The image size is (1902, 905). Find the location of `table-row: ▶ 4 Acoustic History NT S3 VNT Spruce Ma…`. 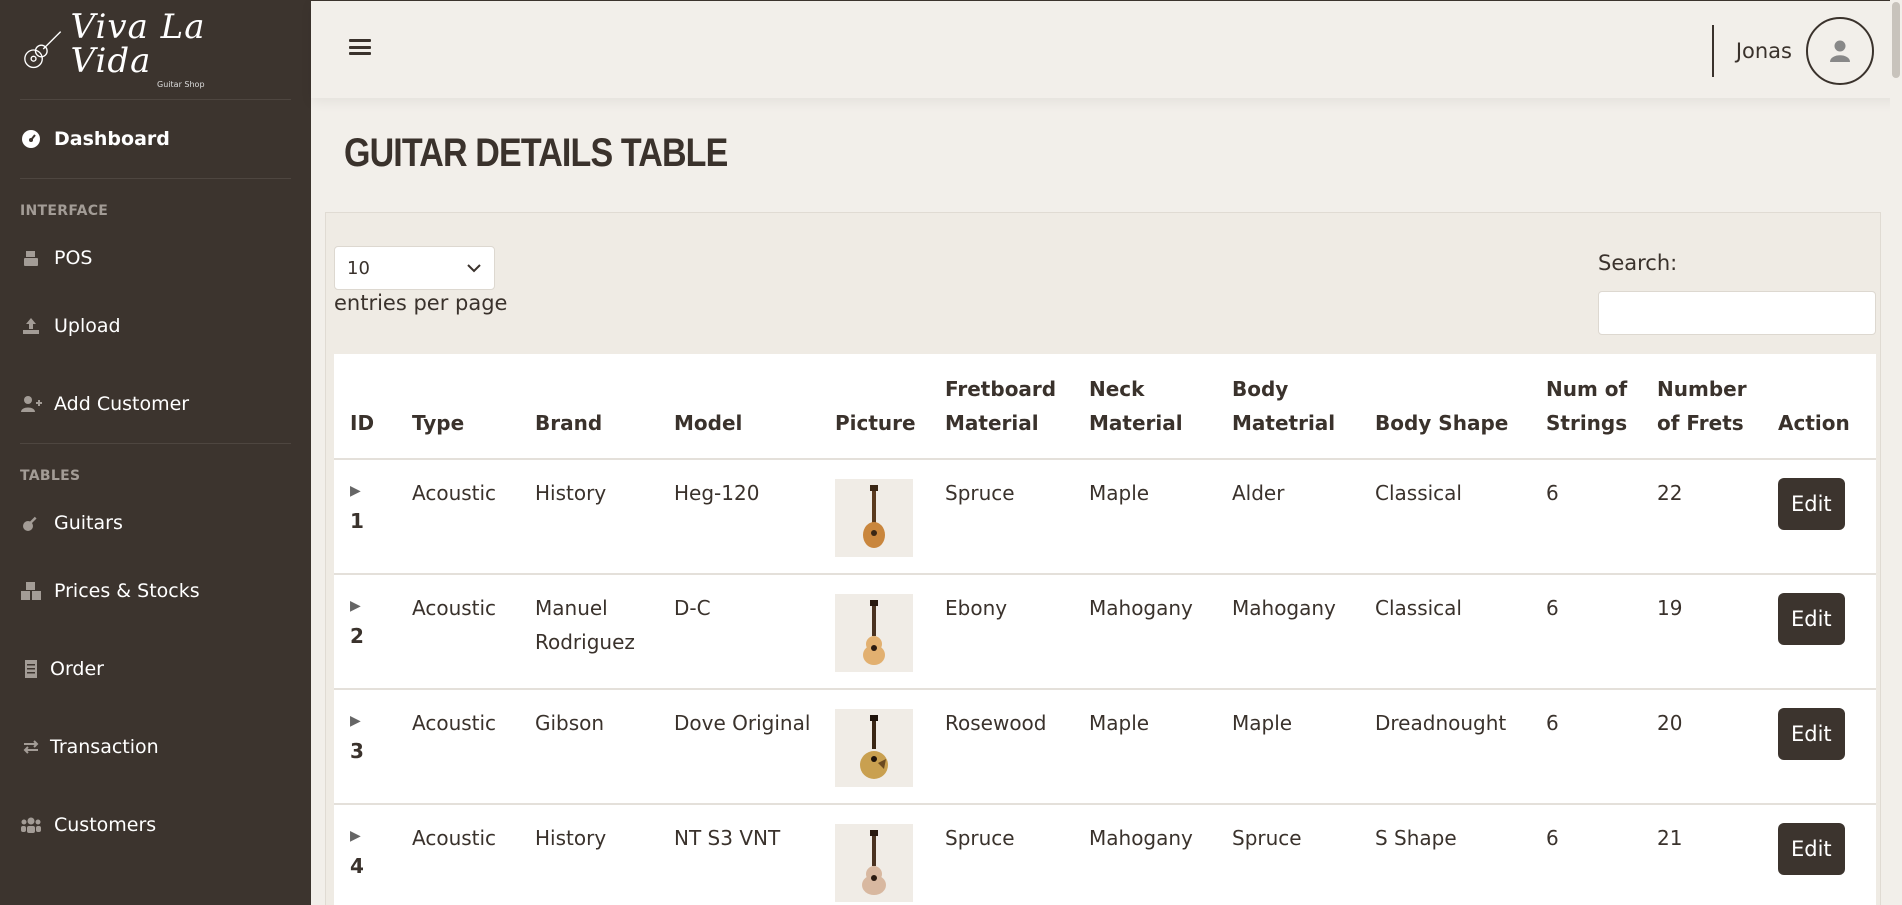

table-row: ▶ 4 Acoustic History NT S3 VNT Spruce Ma… is located at coordinates (1105, 854).